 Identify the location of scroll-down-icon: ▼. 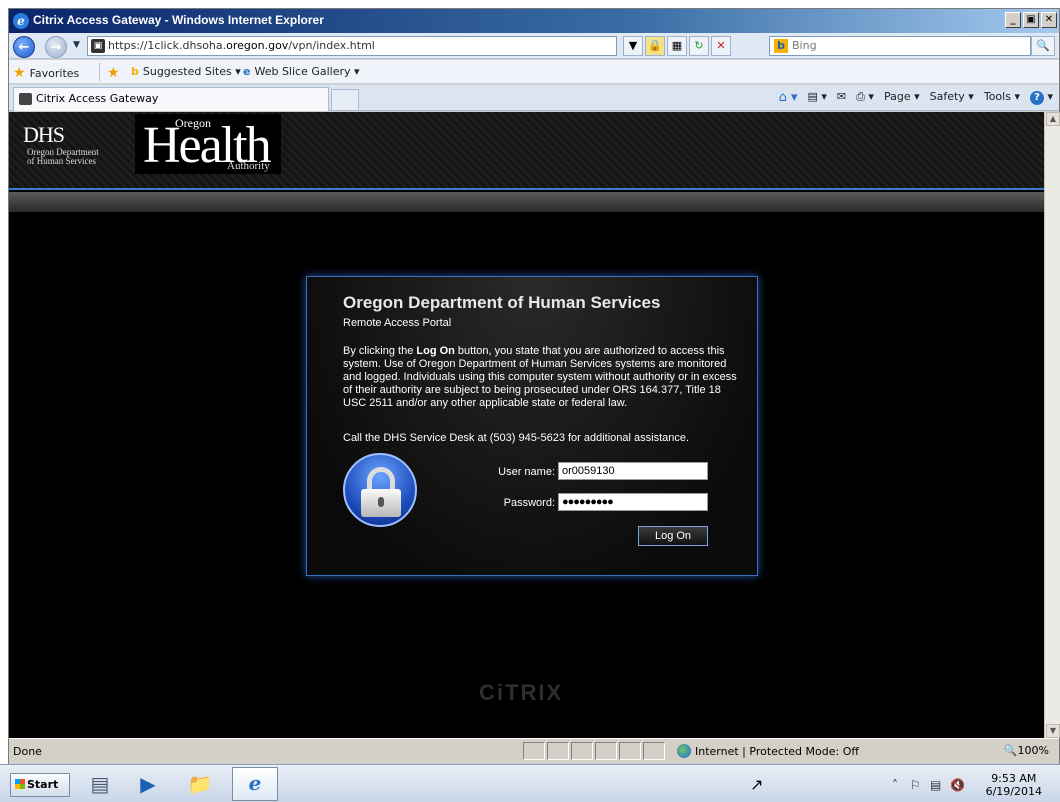
(1053, 731).